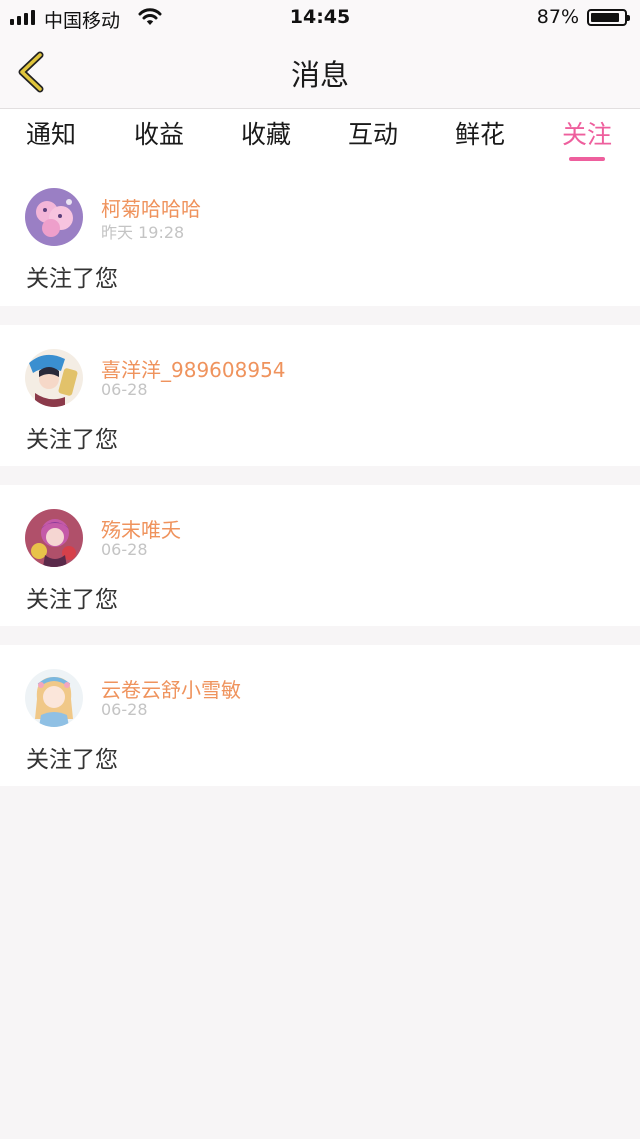 This screenshot has height=1139, width=640. I want to click on list-item: 殇末唯夭 06-28 关注了您, so click(320, 555).